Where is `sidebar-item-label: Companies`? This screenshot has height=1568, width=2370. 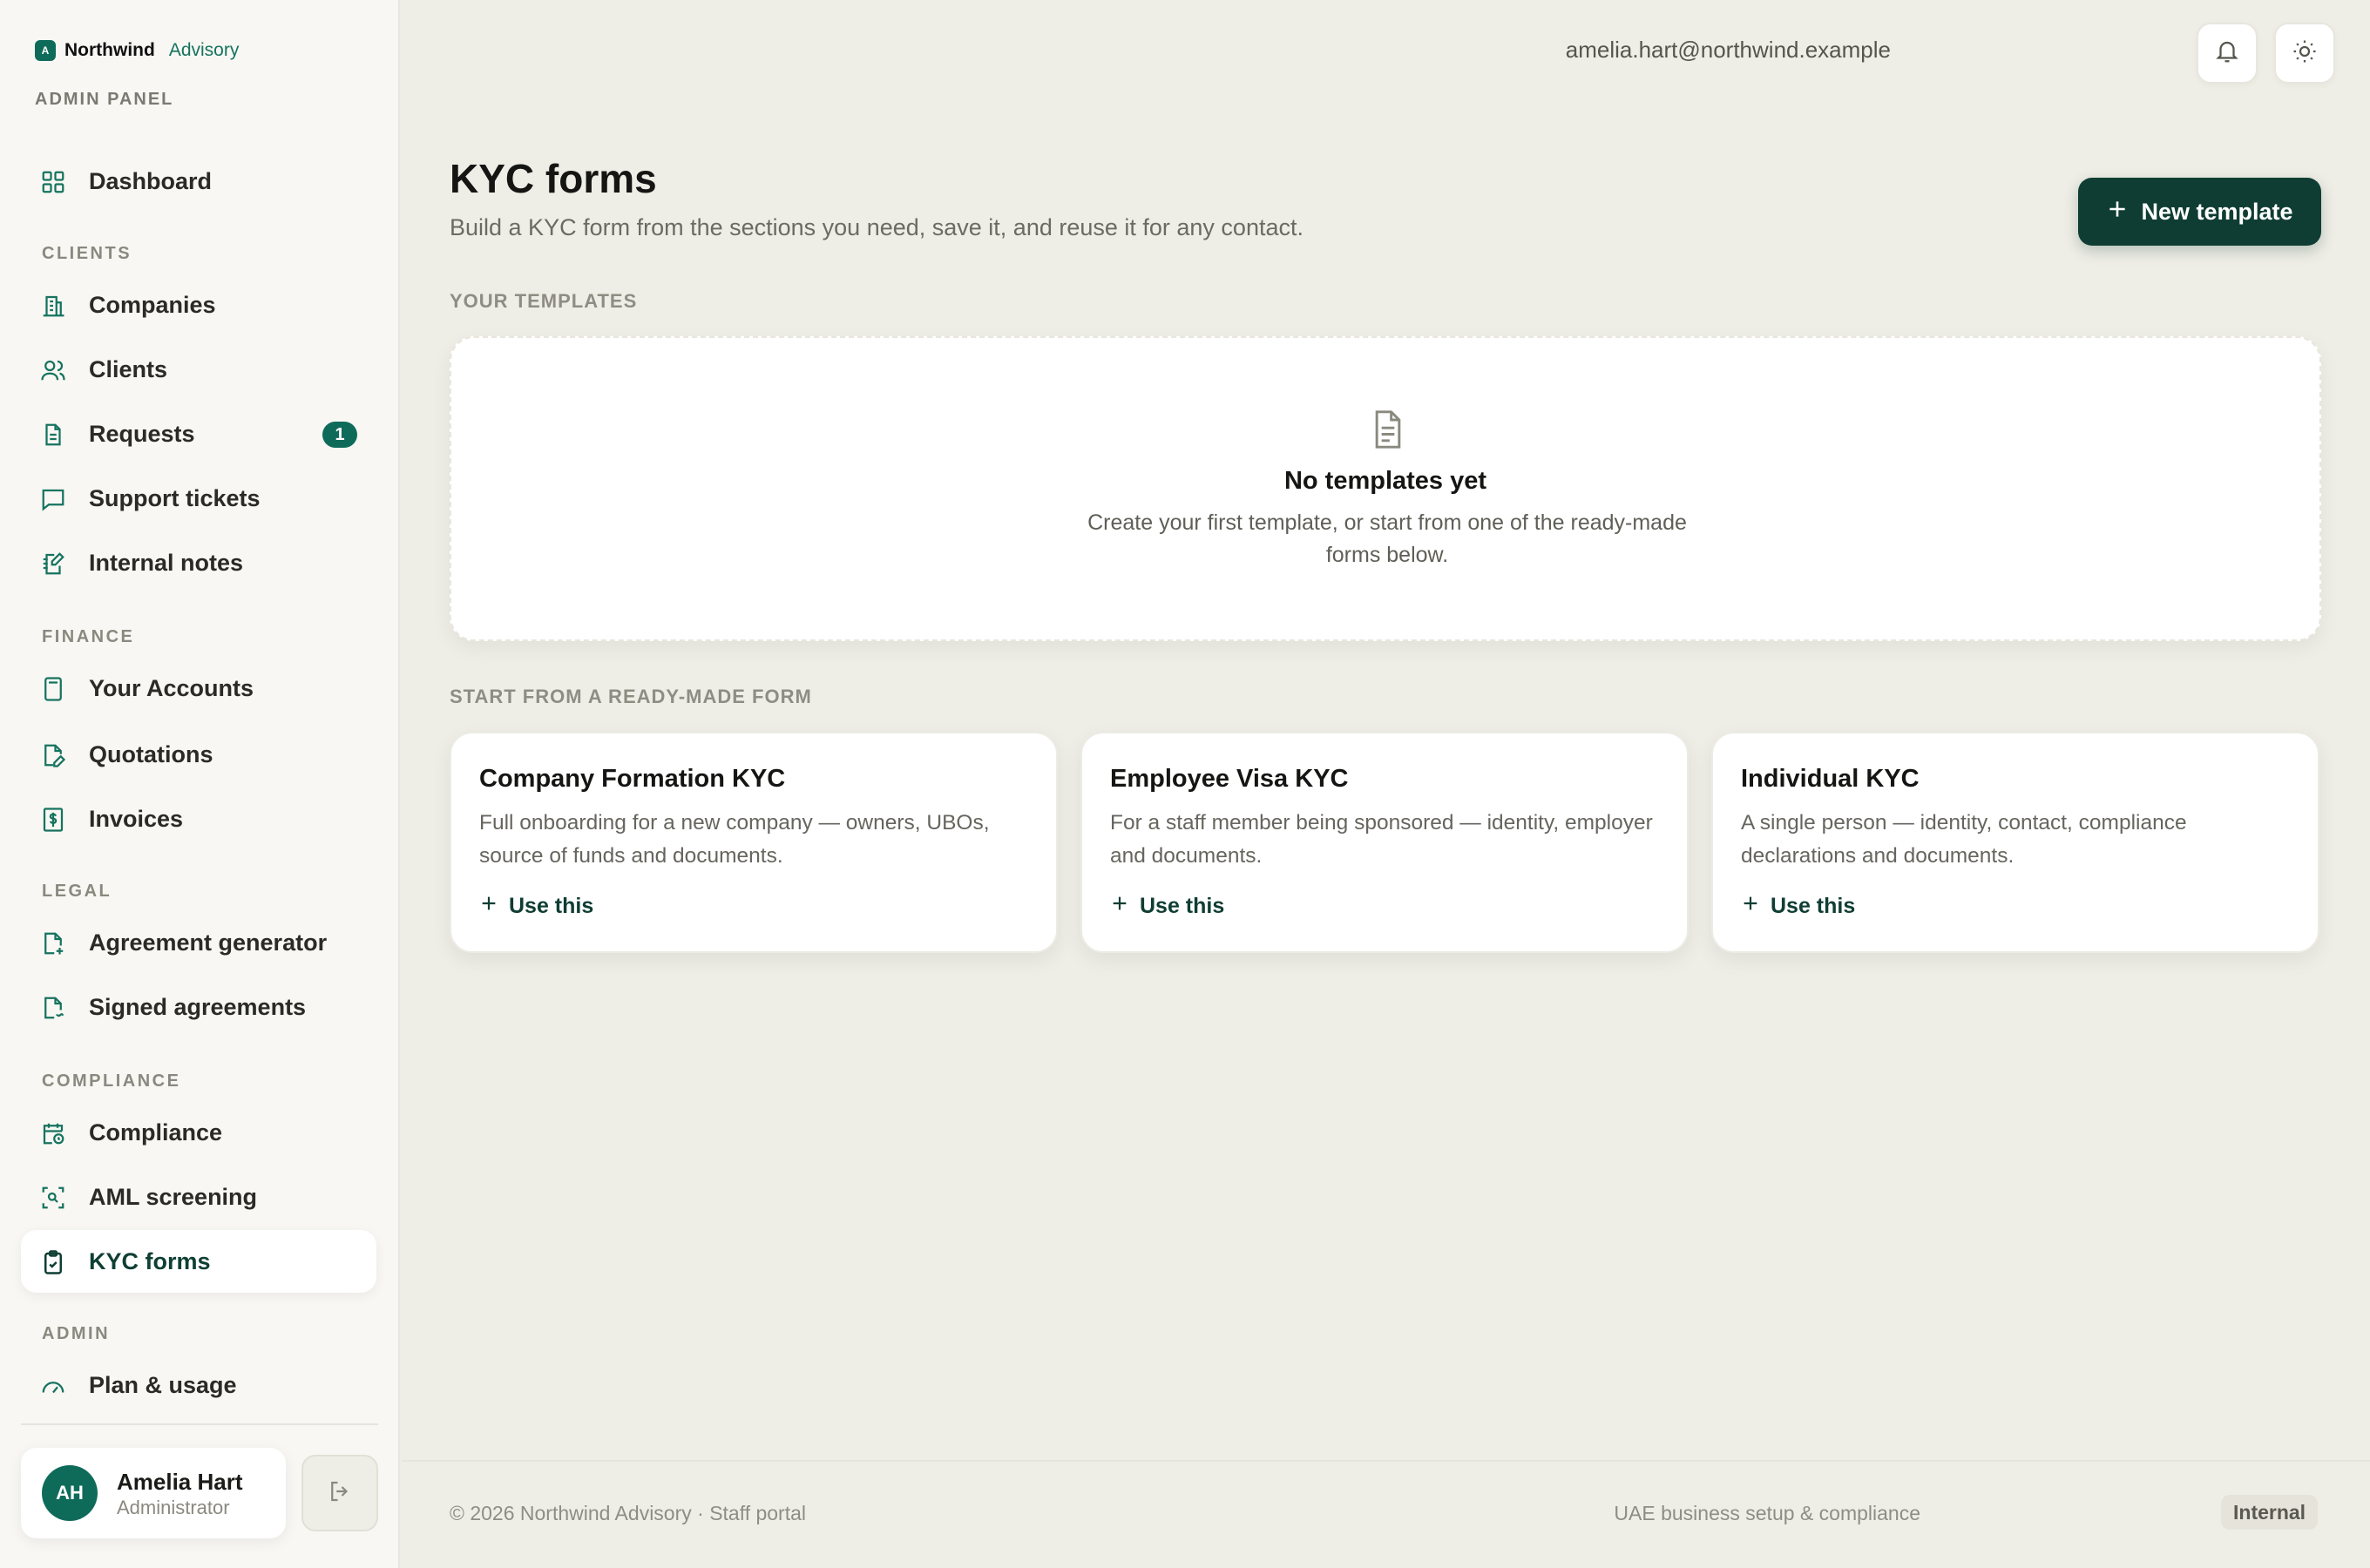 sidebar-item-label: Companies is located at coordinates (152, 304).